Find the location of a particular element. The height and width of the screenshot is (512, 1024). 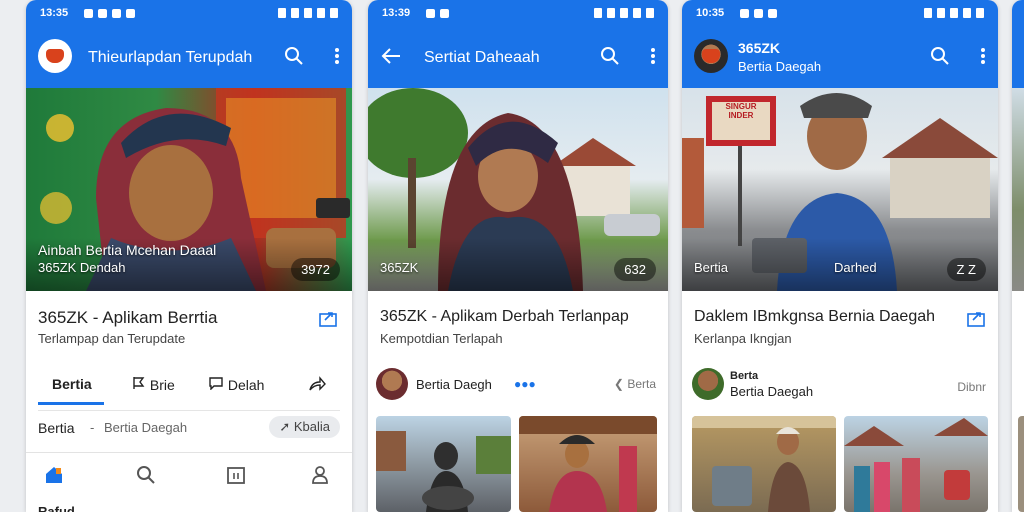

flag-icon is located at coordinates (139, 383).